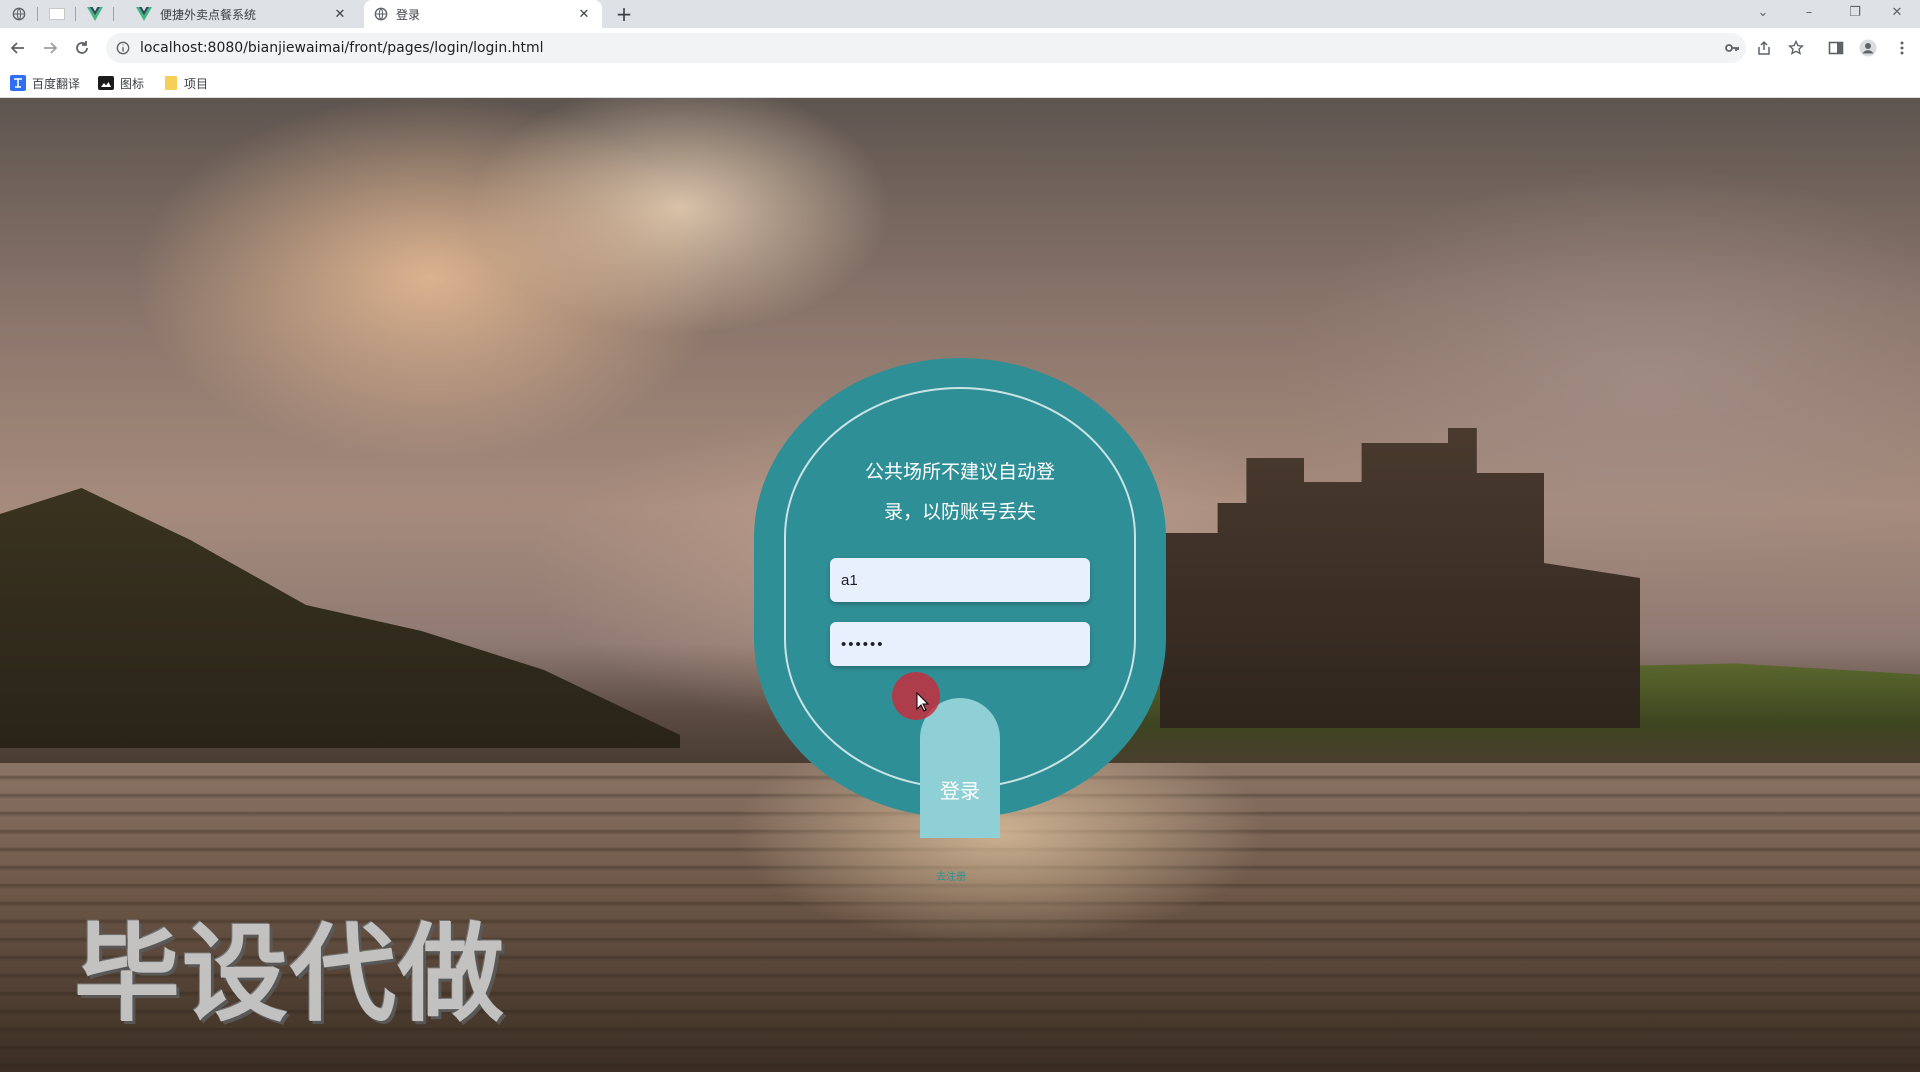  I want to click on back-button, so click(18, 48).